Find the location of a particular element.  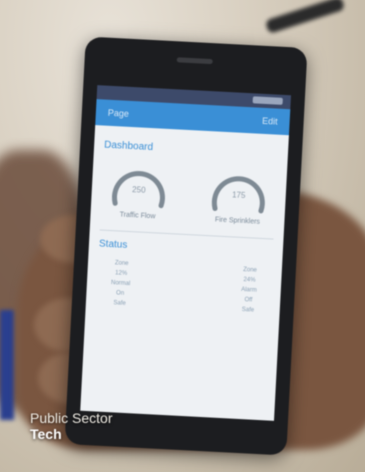

gauge-1: 250 Traffic Flow is located at coordinates (138, 191).